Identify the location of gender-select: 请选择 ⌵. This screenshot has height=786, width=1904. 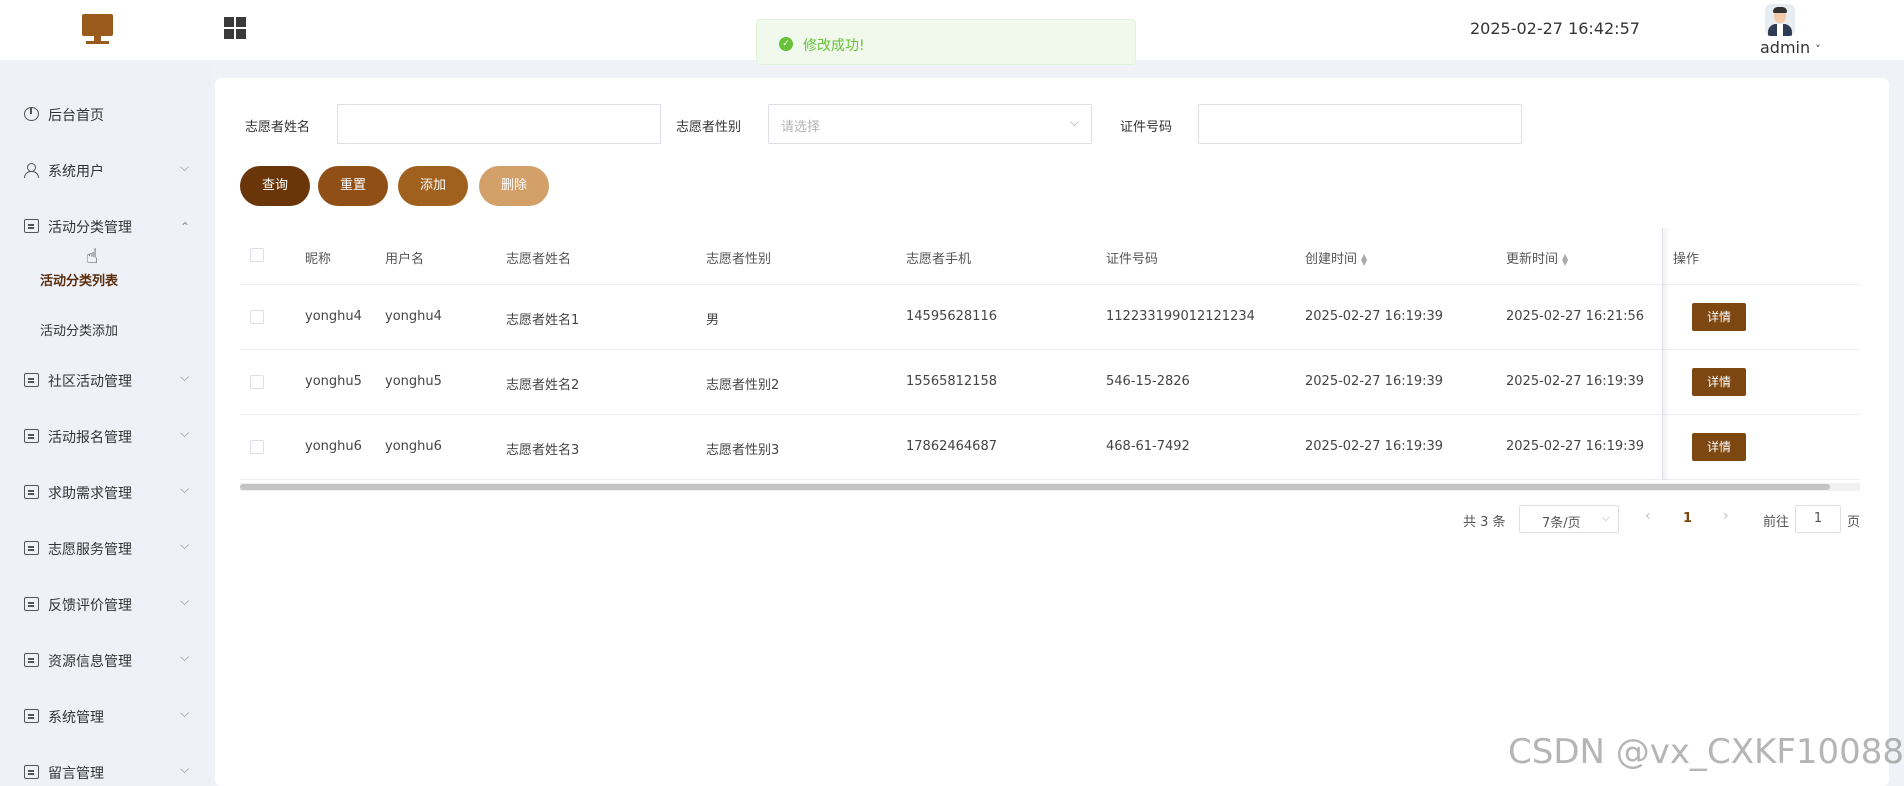
(930, 124).